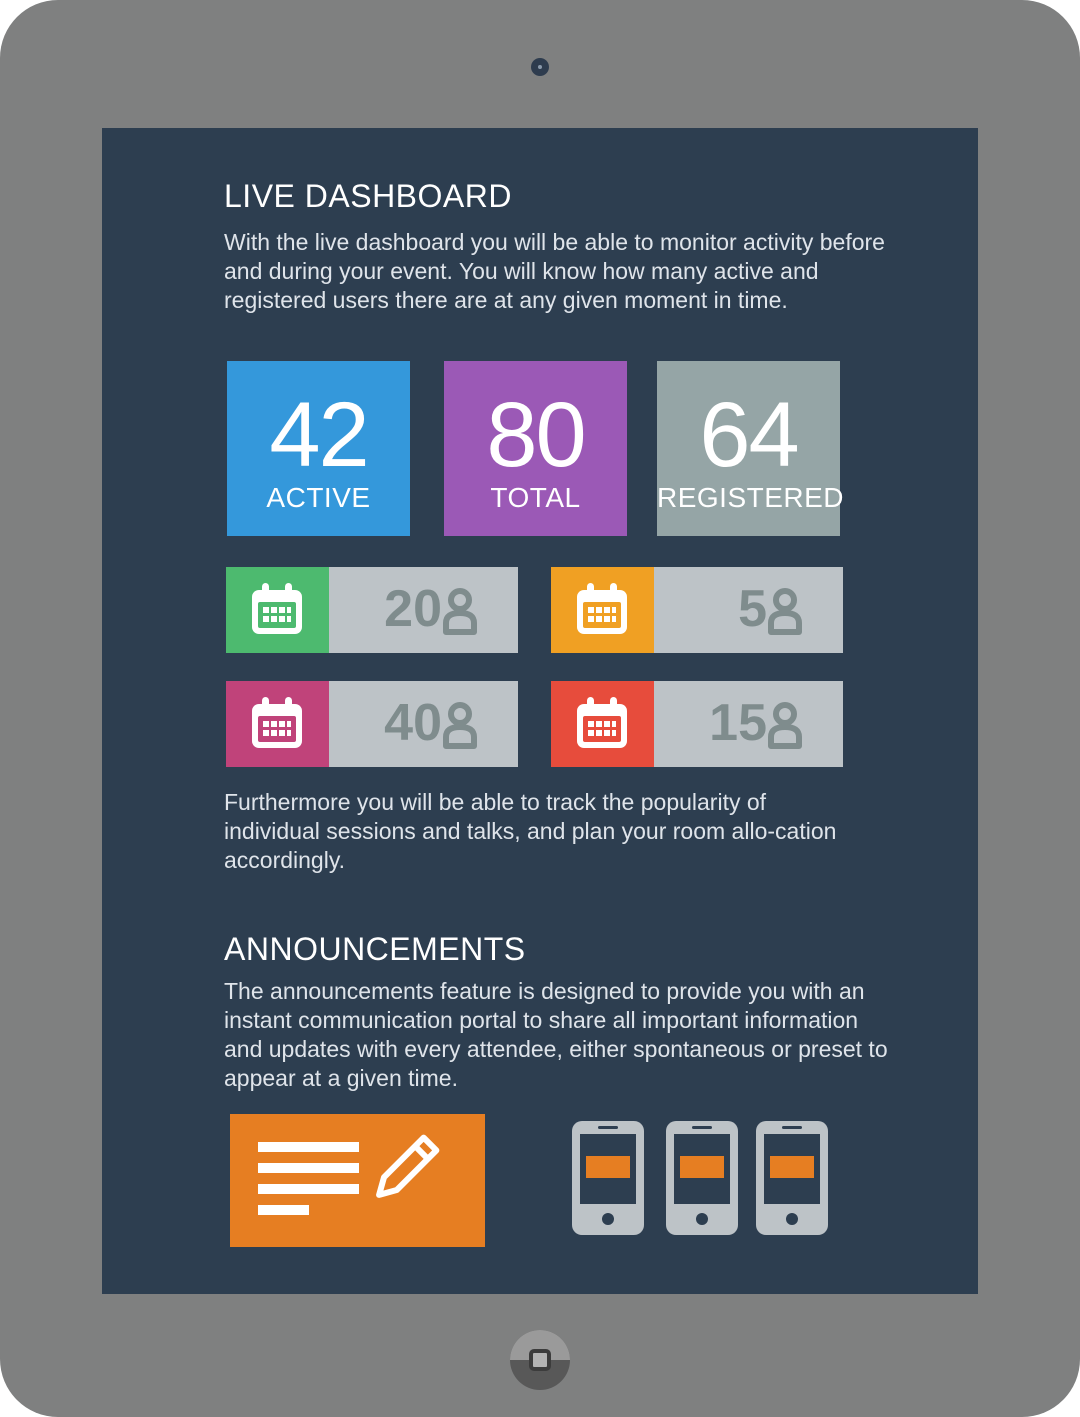 The height and width of the screenshot is (1417, 1080). What do you see at coordinates (536, 435) in the screenshot?
I see `stat-value: 80` at bounding box center [536, 435].